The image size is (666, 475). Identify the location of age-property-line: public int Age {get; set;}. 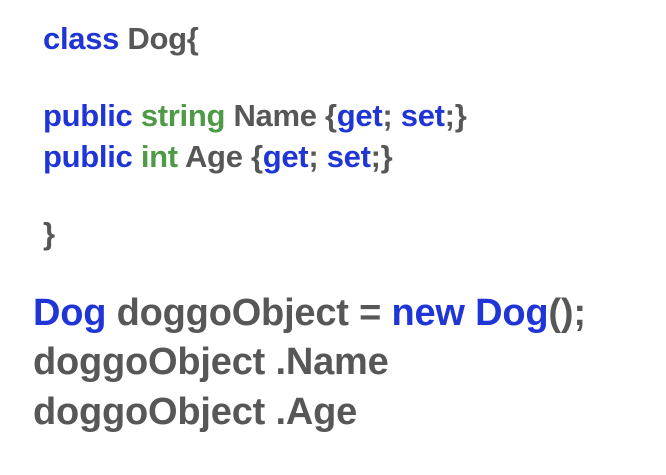
(218, 156).